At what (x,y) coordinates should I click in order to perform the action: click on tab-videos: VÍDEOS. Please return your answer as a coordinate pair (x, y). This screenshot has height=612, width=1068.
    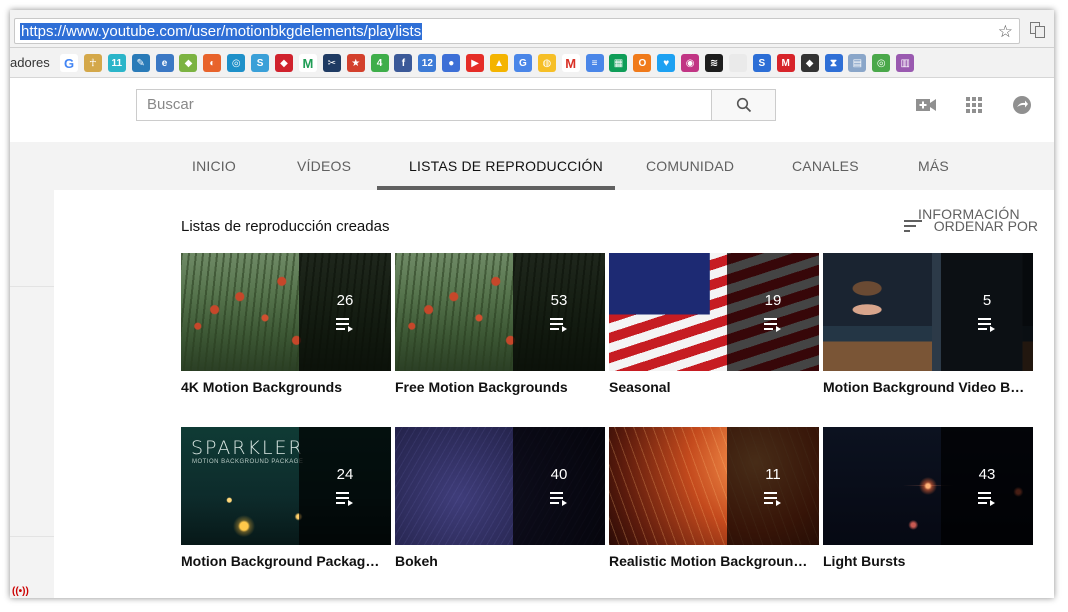
    Looking at the image, I should click on (324, 166).